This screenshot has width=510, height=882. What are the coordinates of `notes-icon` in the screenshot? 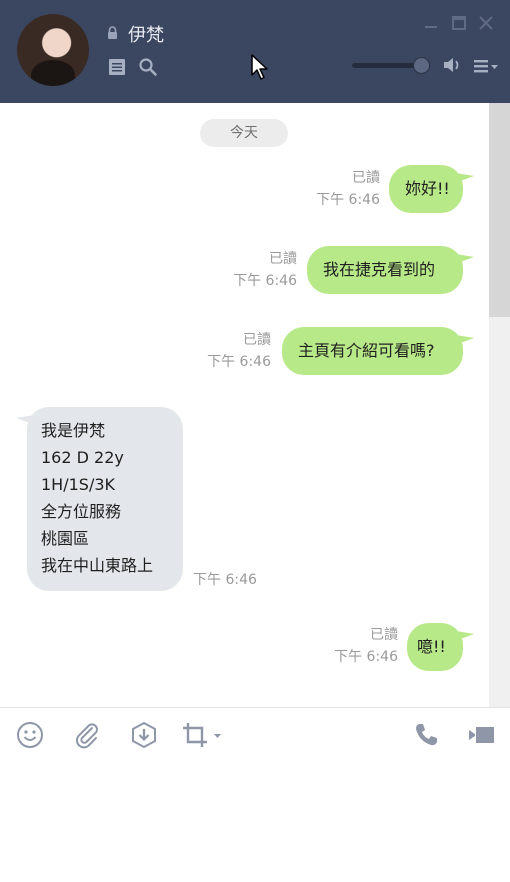 It's located at (117, 67).